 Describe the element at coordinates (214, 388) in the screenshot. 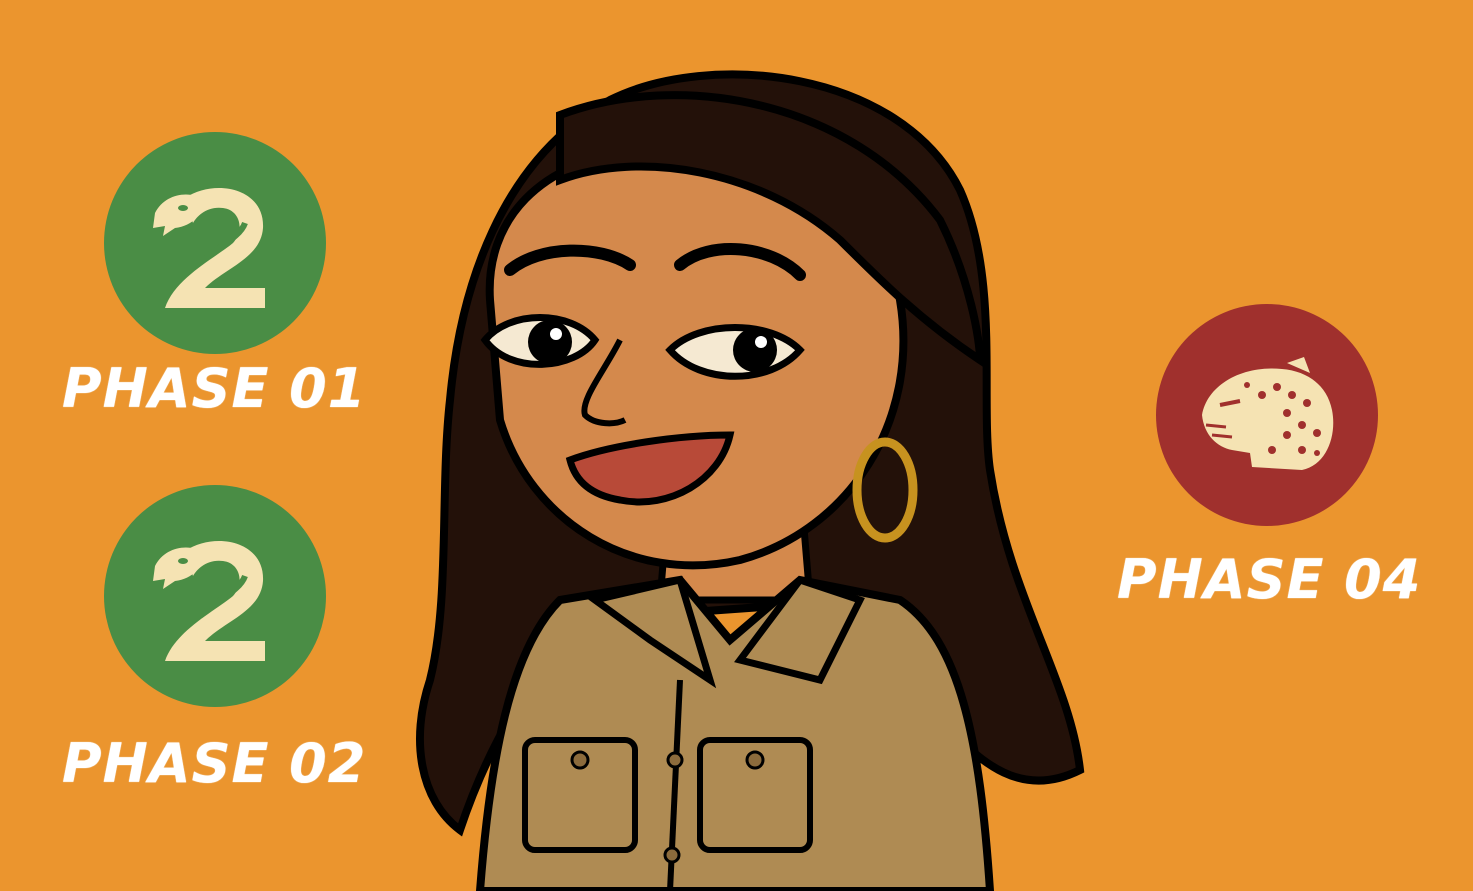

I see `phase-01-label: PHASE 01` at that location.